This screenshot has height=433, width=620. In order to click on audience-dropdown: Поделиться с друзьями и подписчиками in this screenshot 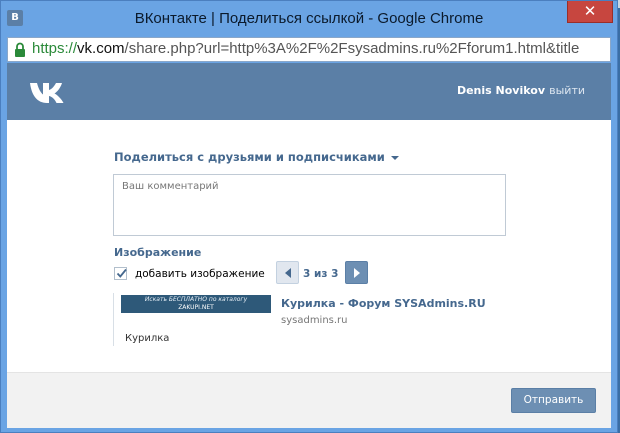, I will do `click(256, 157)`.